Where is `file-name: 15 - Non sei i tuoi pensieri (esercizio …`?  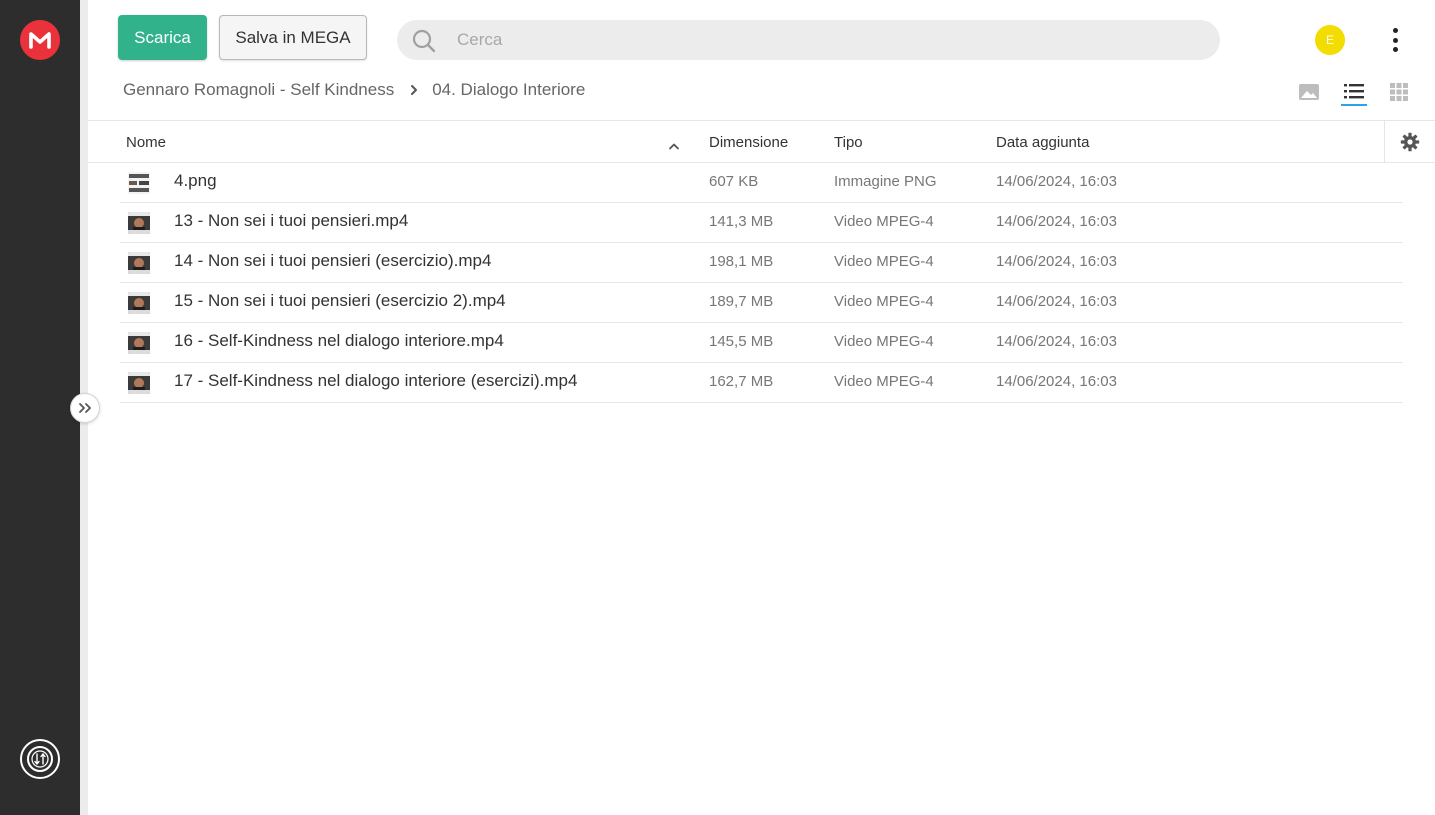 file-name: 15 - Non sei i tuoi pensieri (esercizio … is located at coordinates (340, 301).